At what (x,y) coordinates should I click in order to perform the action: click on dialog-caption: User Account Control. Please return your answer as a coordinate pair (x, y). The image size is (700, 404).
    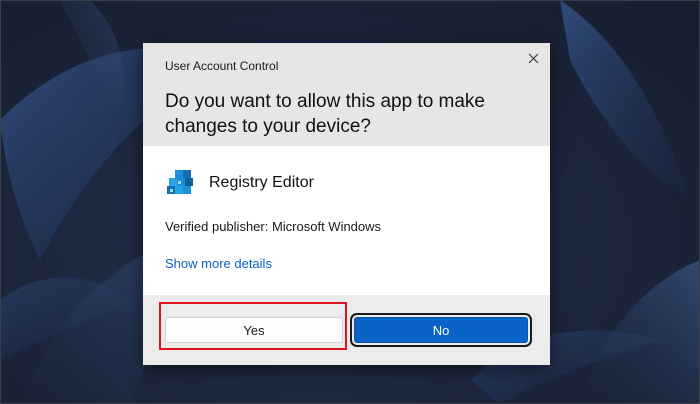
    Looking at the image, I should click on (222, 66).